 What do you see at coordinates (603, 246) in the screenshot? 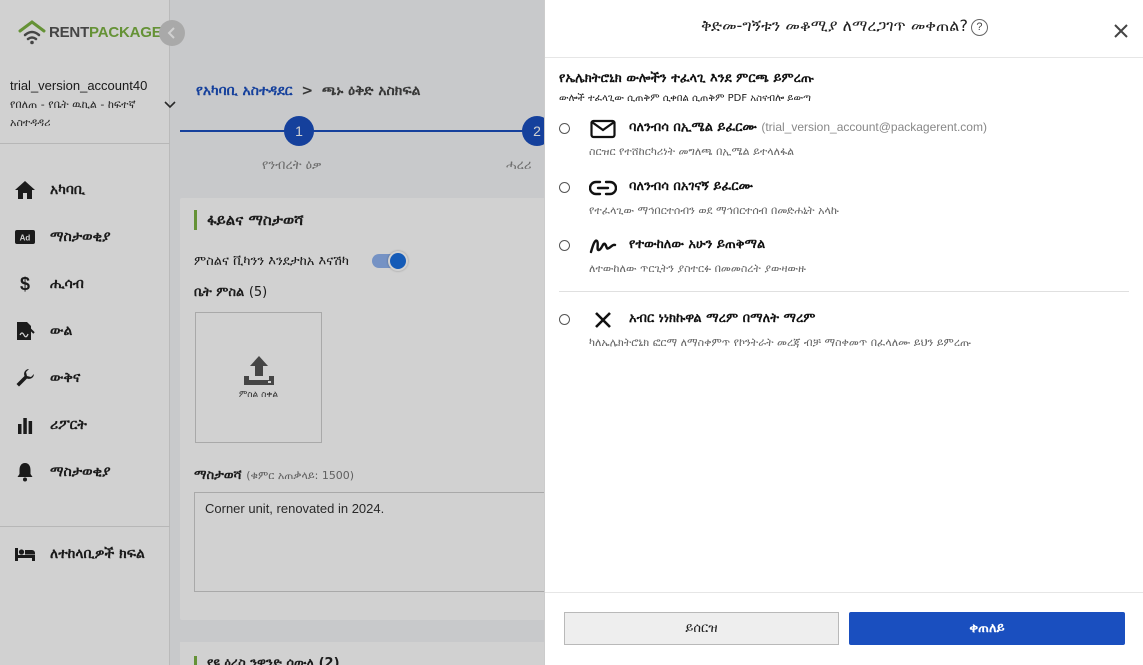
I see `signature-icon` at bounding box center [603, 246].